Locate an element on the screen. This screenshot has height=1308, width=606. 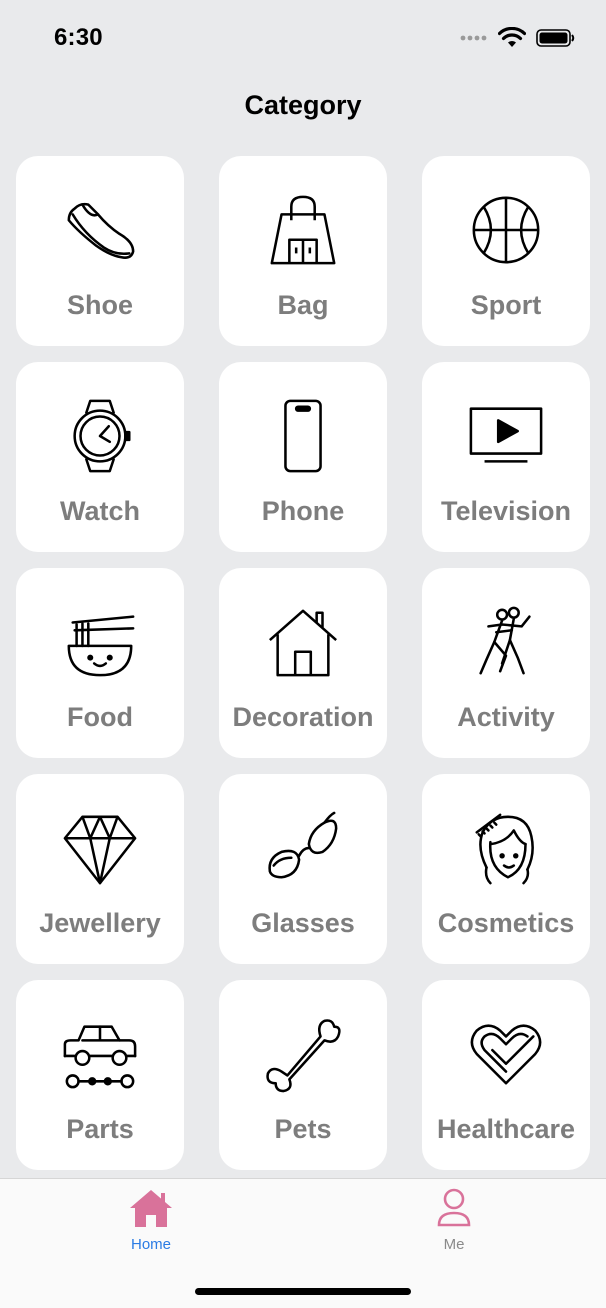
status-icons is located at coordinates (518, 38).